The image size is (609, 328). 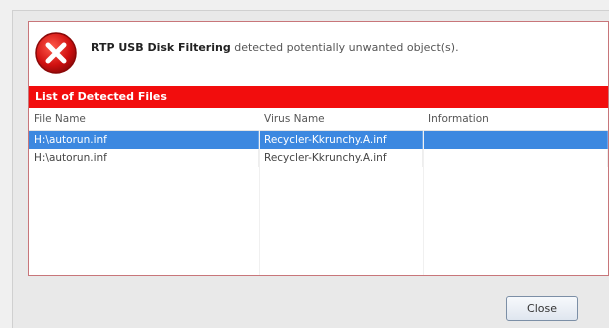 I want to click on product-name: RTP USB Disk Filtering, so click(x=161, y=47).